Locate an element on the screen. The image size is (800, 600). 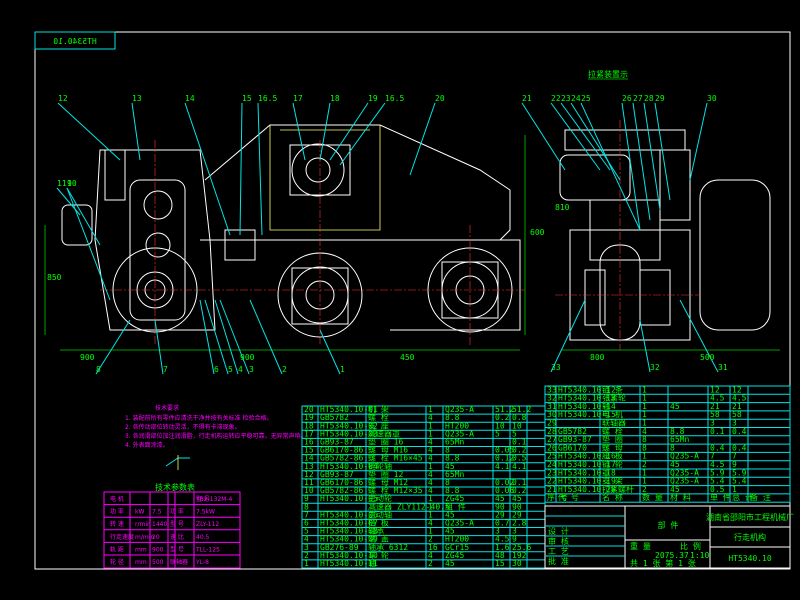
role-label: 批 准 is located at coordinates (558, 561).